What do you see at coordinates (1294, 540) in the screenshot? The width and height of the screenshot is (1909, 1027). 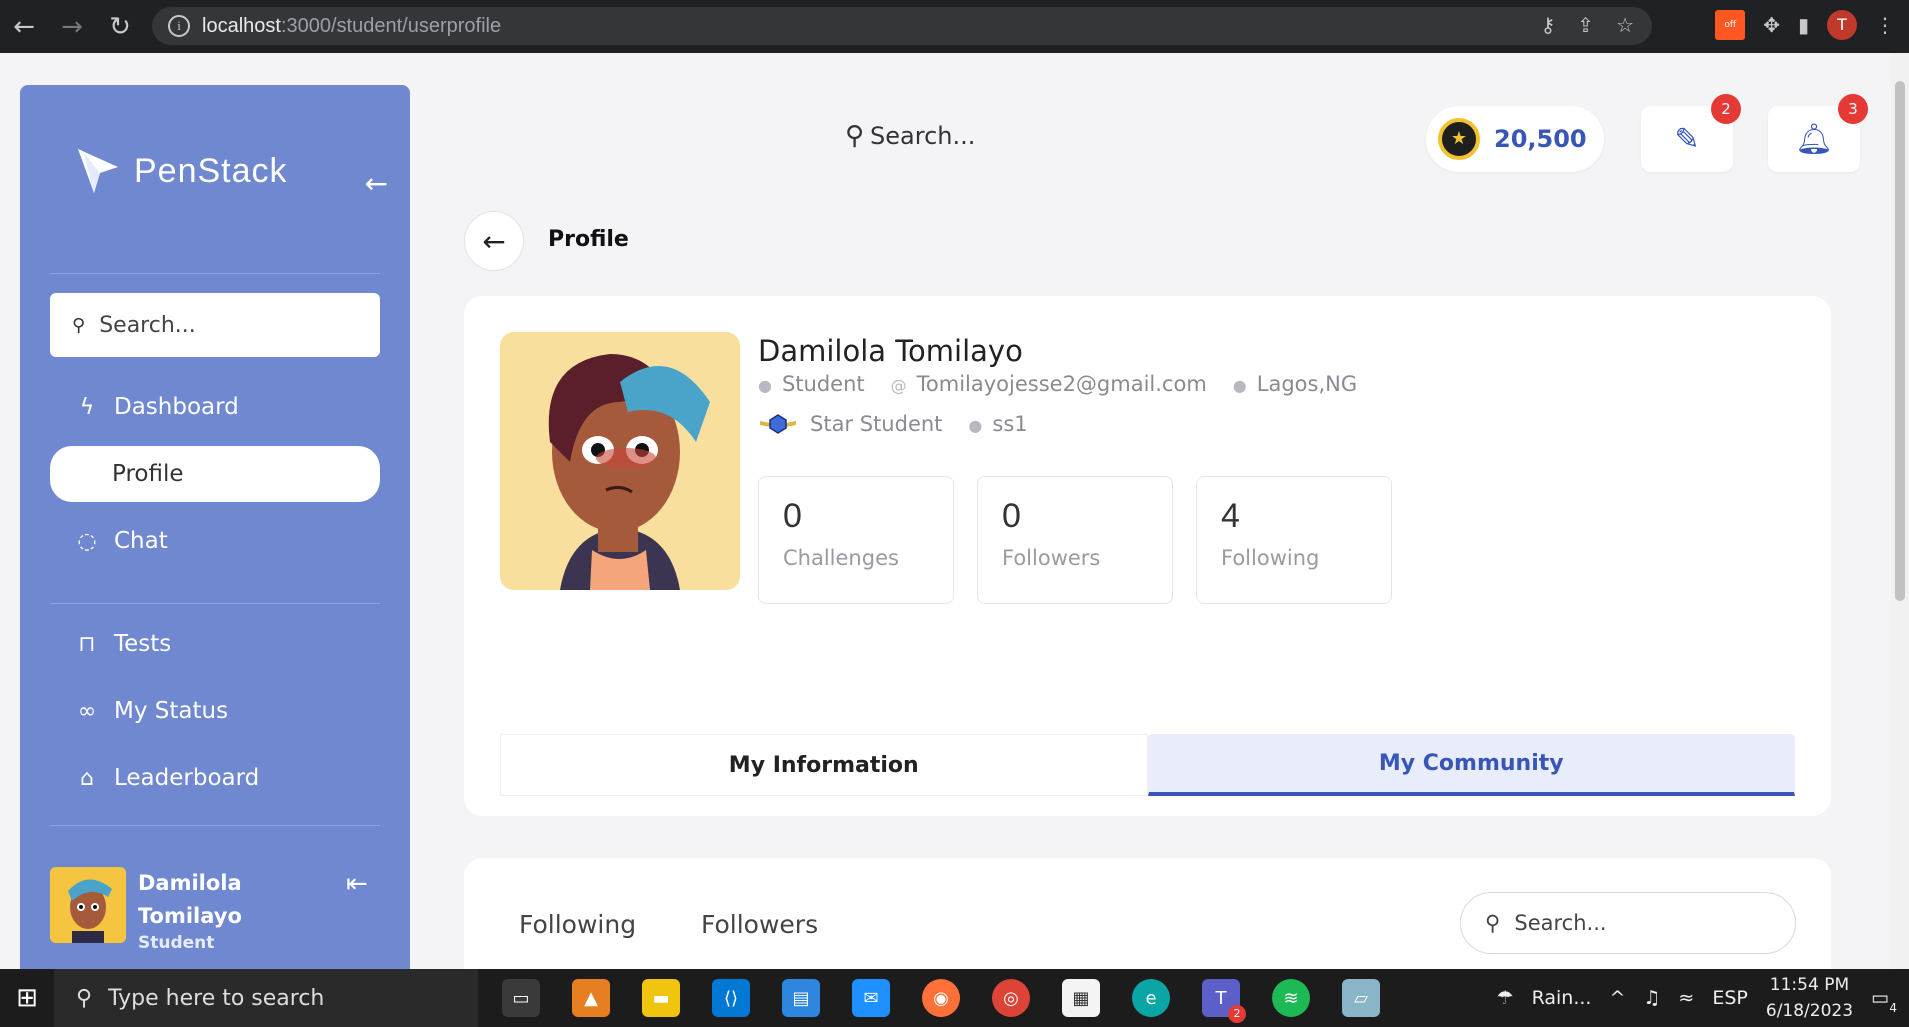 I see `stat-following: 4 Following` at bounding box center [1294, 540].